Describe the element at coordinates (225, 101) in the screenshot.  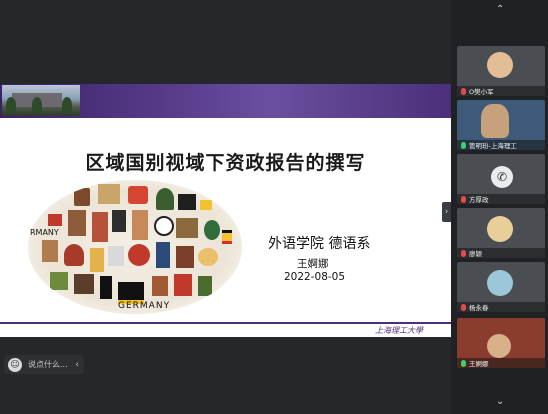
I see `slide-banner` at that location.